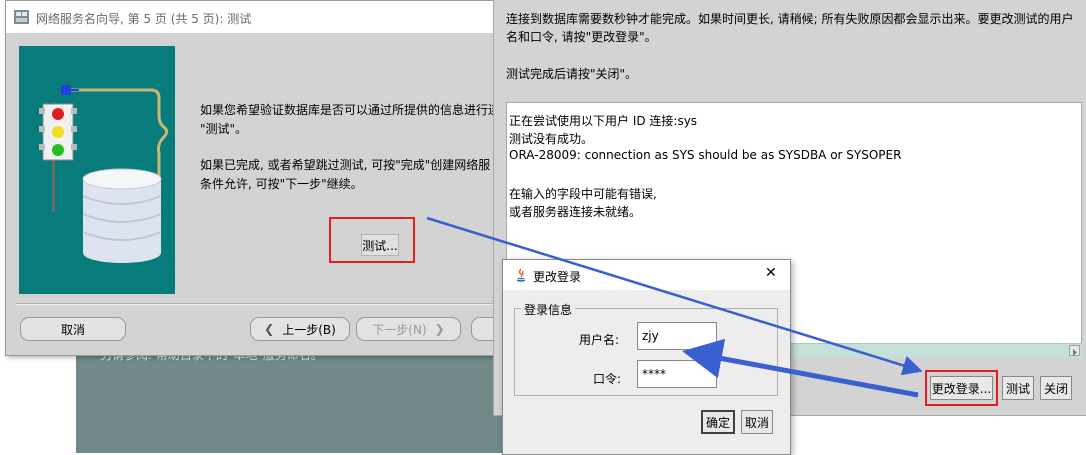 Image resolution: width=1086 pixels, height=455 pixels. I want to click on close-button: 关闭, so click(1056, 388).